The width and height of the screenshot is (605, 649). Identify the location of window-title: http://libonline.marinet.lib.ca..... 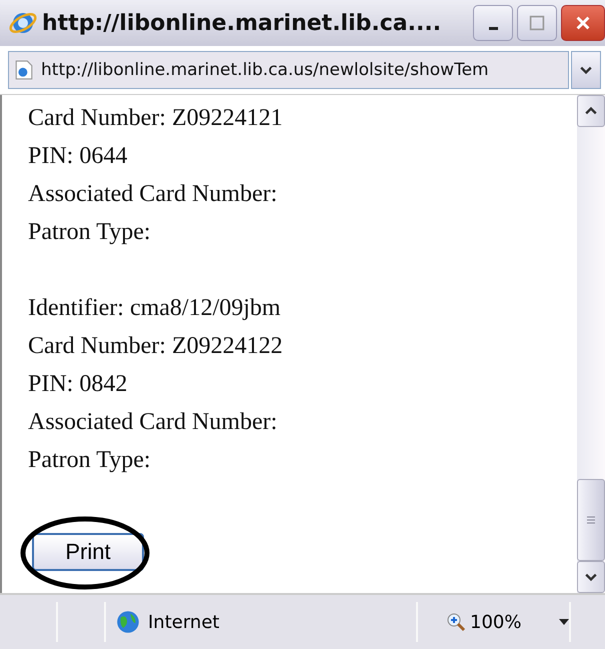
(242, 23).